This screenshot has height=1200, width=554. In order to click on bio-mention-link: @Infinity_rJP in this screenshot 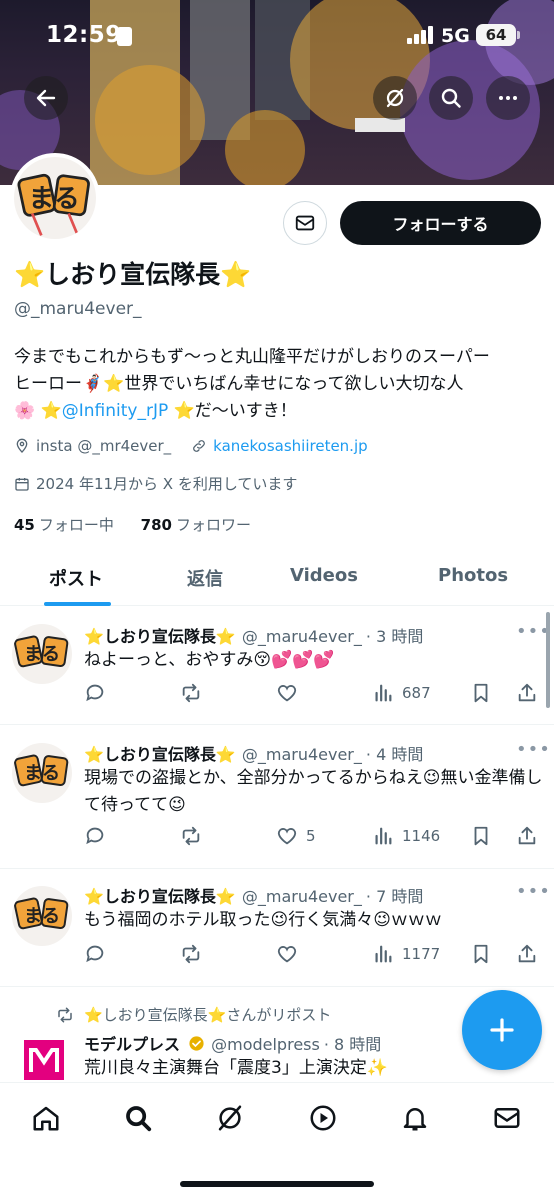, I will do `click(115, 411)`.